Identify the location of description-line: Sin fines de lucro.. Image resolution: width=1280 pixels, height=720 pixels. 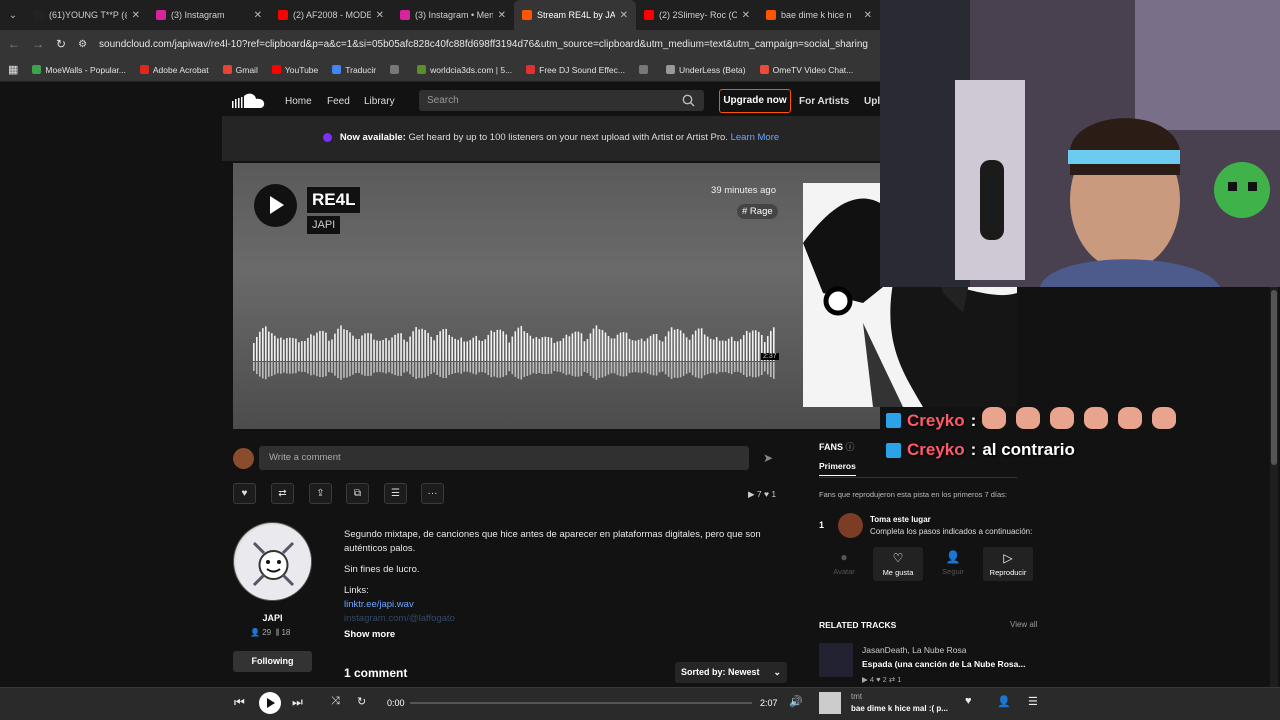
(382, 569).